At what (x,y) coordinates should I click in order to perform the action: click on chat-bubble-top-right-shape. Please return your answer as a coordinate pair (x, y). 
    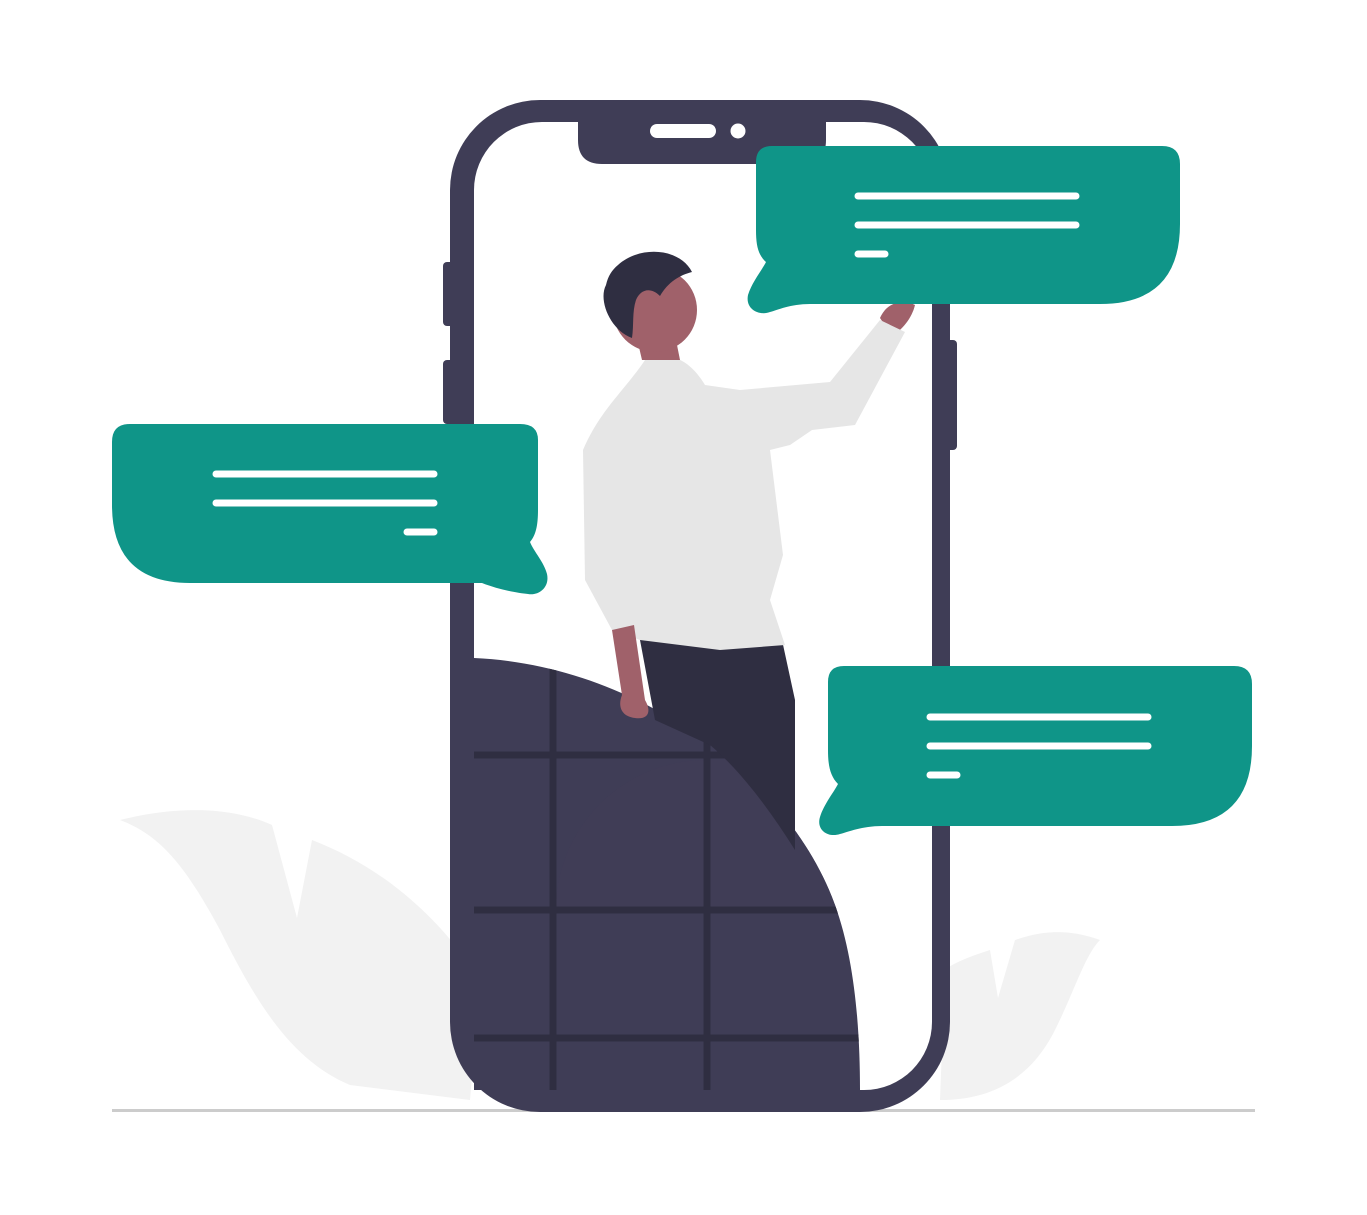
    Looking at the image, I should click on (963, 230).